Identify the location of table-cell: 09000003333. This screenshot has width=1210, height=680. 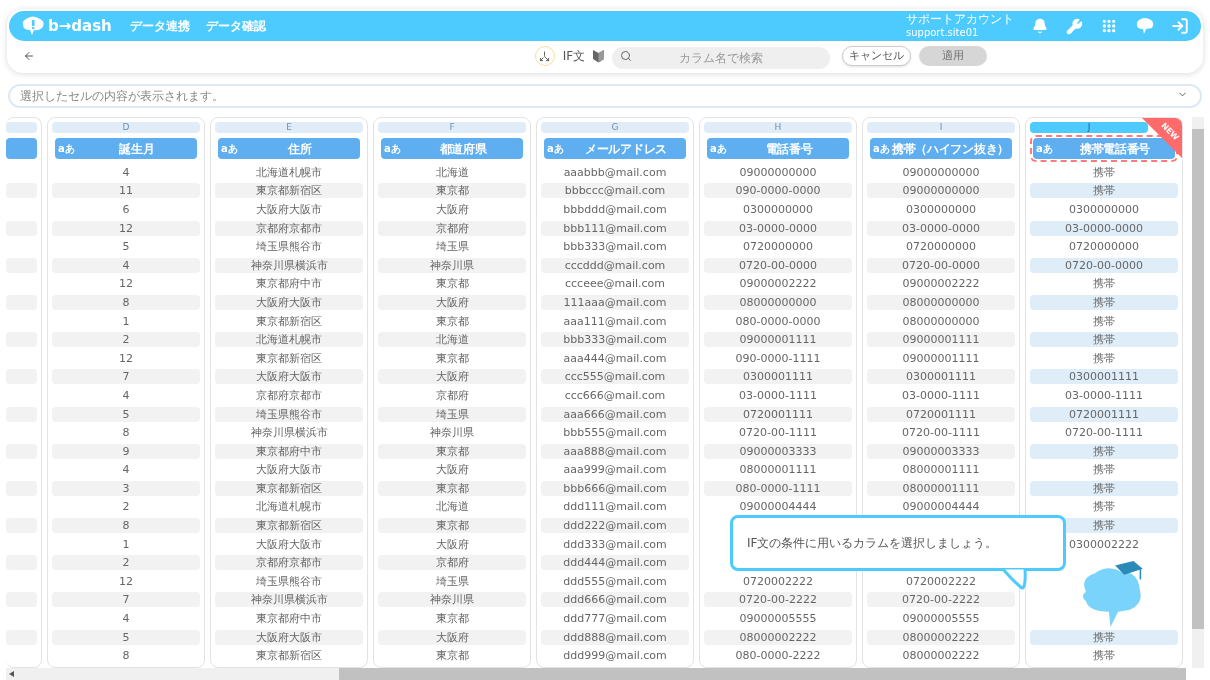
(941, 451).